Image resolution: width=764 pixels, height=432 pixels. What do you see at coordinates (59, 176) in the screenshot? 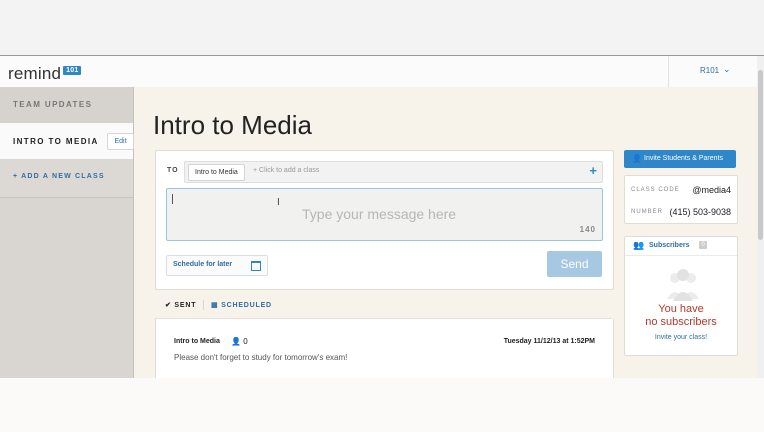
I see `add-class-label: + ADD A NEW CLASS` at bounding box center [59, 176].